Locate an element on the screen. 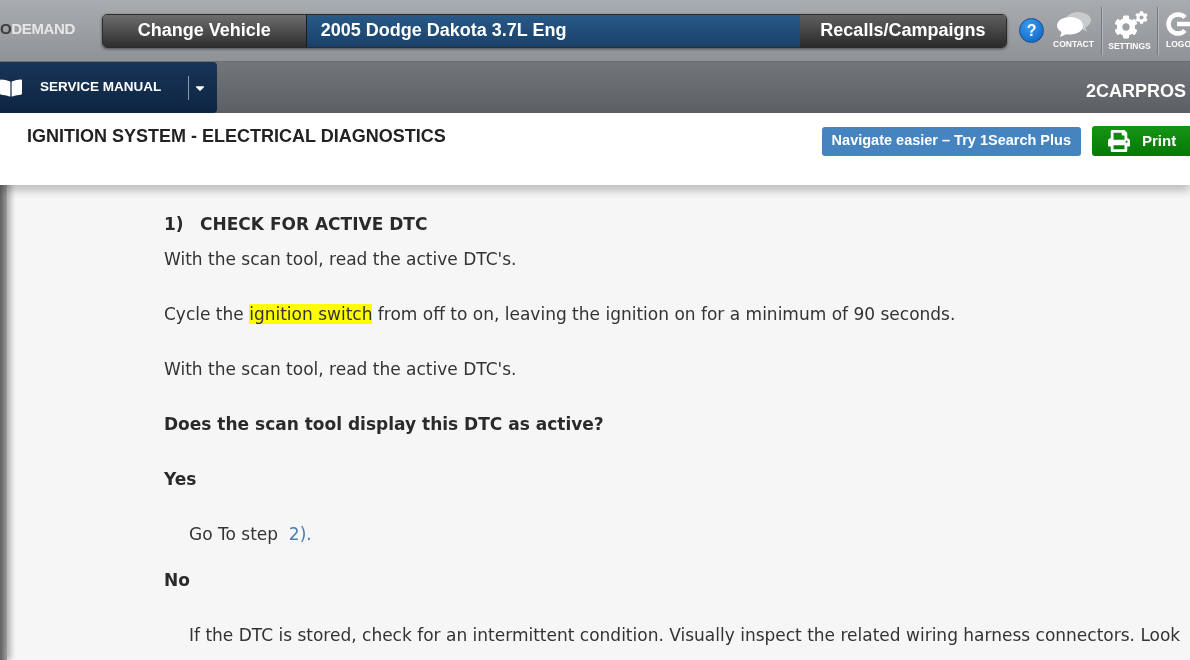  service-manual-button: SERVICE MANUAL is located at coordinates (88, 87).